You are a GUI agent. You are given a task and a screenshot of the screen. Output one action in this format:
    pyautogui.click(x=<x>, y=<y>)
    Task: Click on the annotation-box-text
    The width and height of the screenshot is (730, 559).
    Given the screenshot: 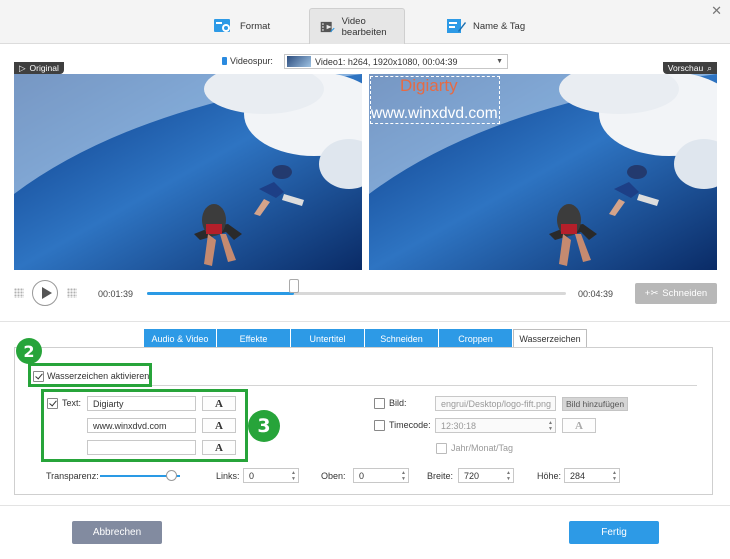 What is the action you would take?
    pyautogui.click(x=144, y=425)
    